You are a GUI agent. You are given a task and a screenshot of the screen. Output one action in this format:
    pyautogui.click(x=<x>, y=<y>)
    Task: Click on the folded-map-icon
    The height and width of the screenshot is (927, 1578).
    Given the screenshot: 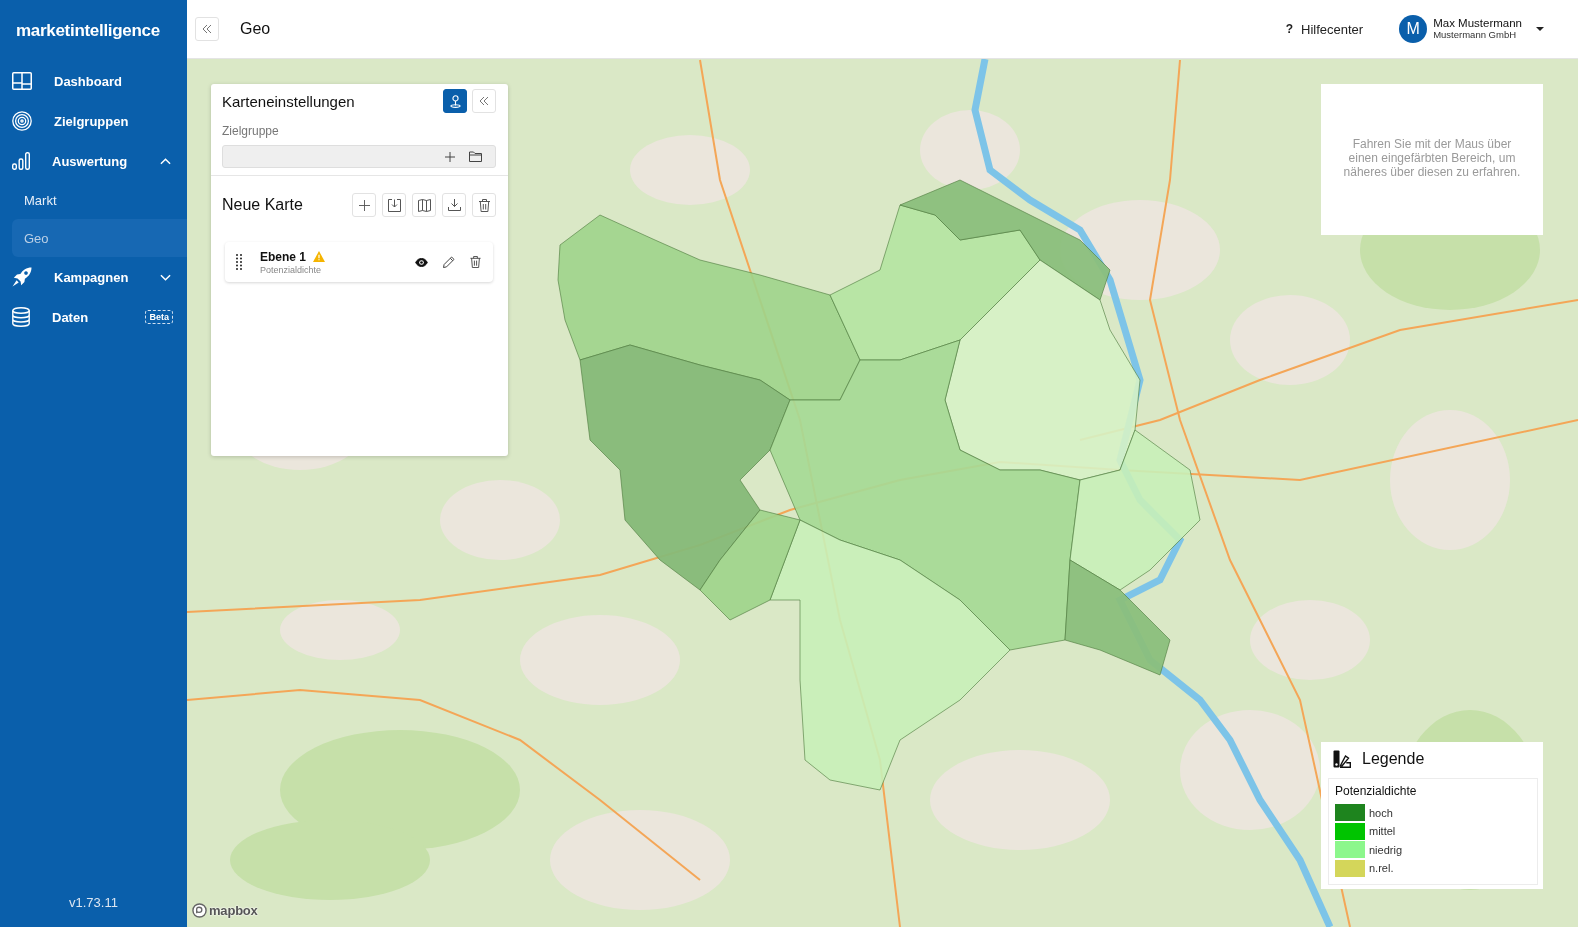 What is the action you would take?
    pyautogui.click(x=424, y=205)
    